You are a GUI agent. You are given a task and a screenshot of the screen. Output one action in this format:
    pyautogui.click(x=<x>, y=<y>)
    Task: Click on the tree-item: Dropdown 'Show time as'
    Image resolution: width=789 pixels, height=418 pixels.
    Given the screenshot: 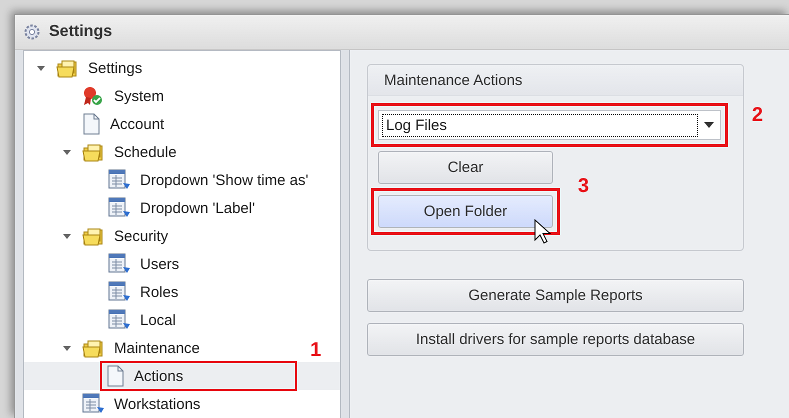 What is the action you would take?
    pyautogui.click(x=224, y=180)
    